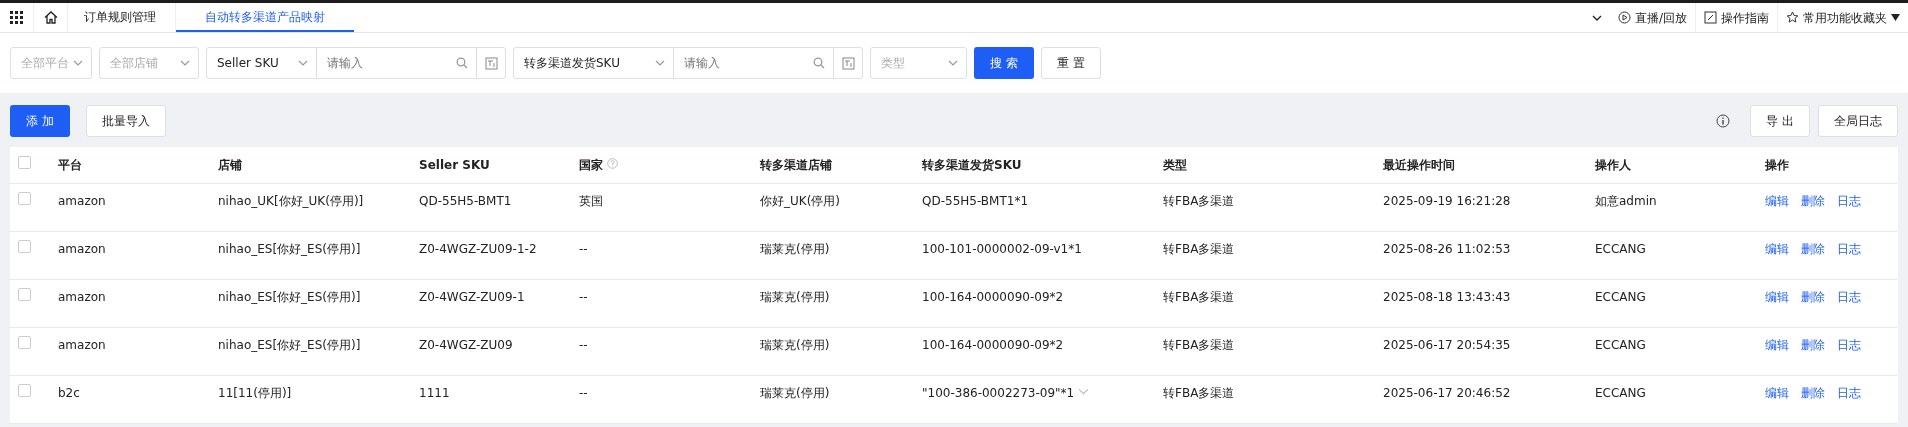 This screenshot has height=427, width=1908. I want to click on table-cell: 英国, so click(591, 200).